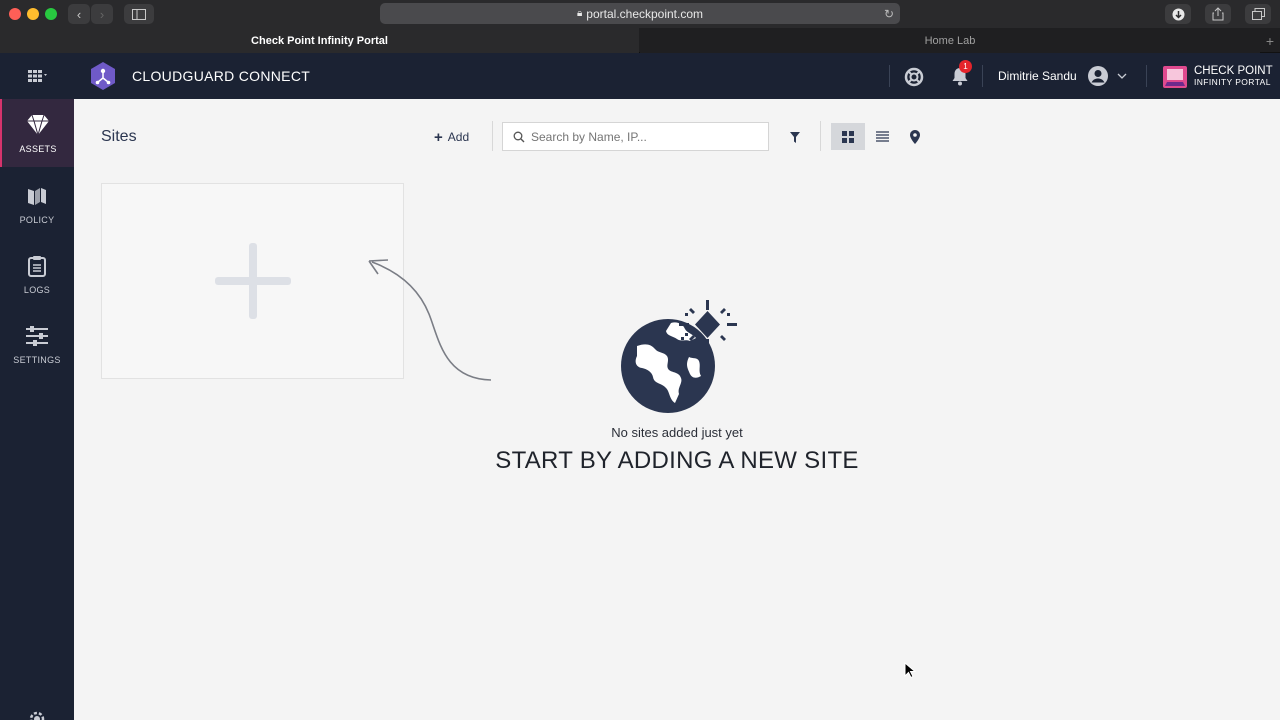  Describe the element at coordinates (677, 432) in the screenshot. I see `empty-state-message: No sites added just yet` at that location.